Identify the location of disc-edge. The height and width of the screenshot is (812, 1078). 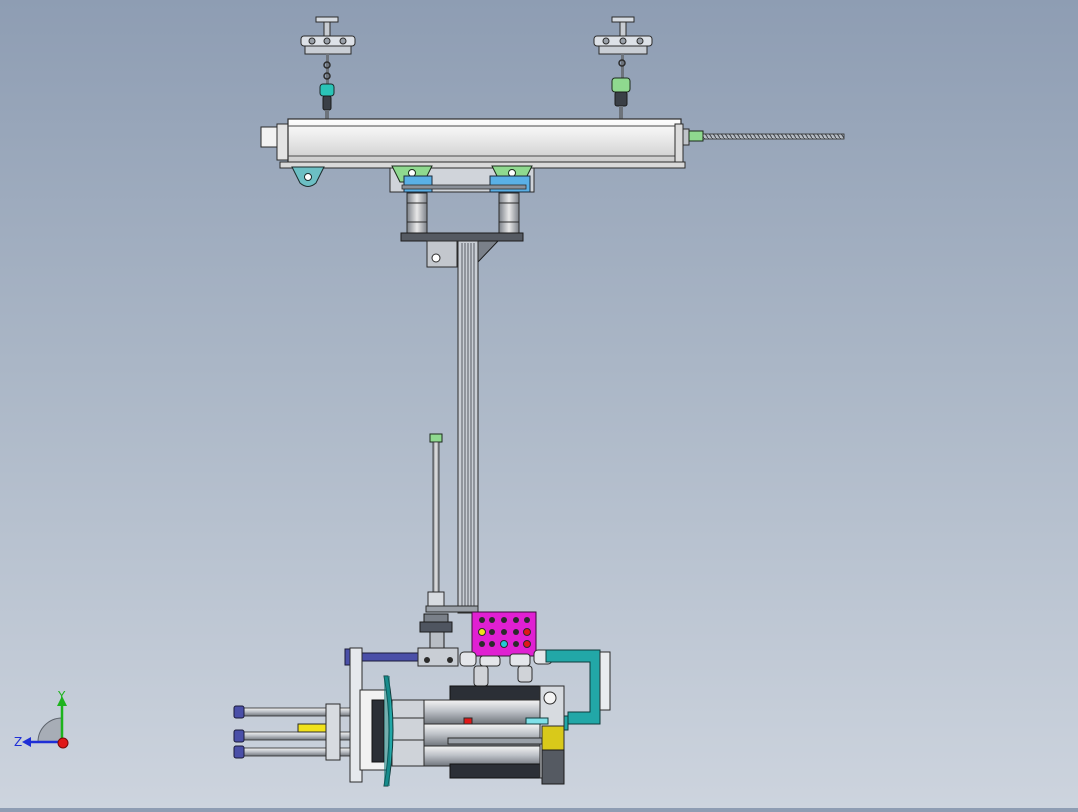
(387, 731).